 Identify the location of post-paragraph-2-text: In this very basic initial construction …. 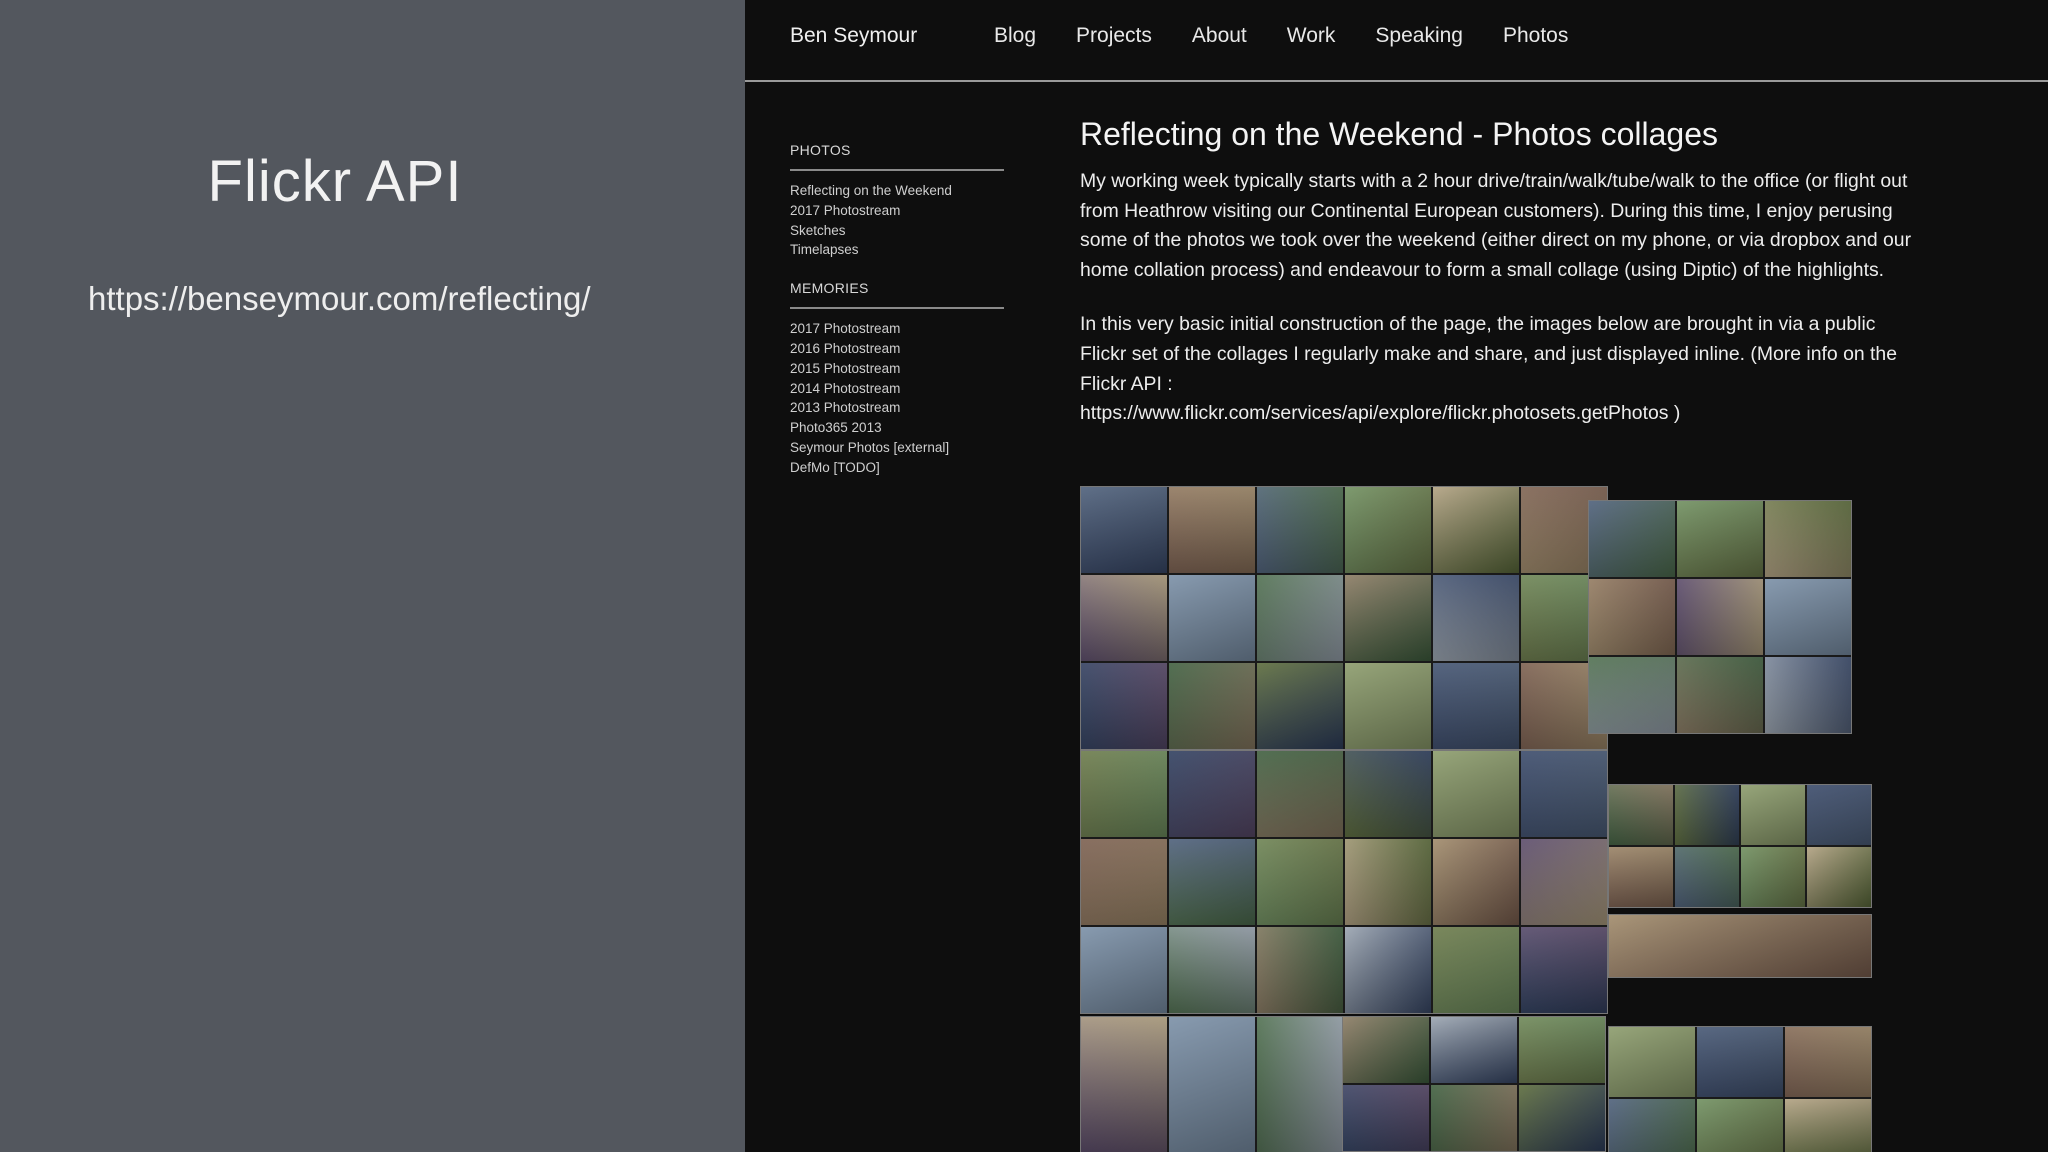
(1488, 354).